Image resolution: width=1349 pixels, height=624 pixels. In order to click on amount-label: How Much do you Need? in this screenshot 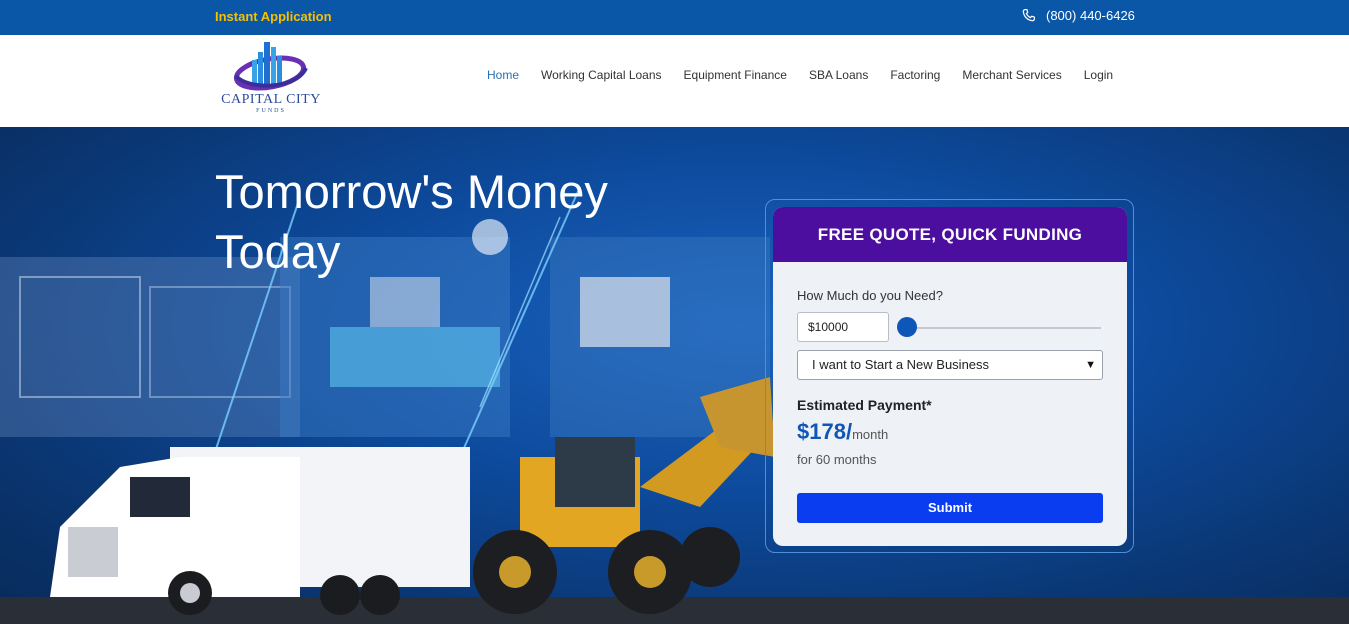, I will do `click(870, 295)`.